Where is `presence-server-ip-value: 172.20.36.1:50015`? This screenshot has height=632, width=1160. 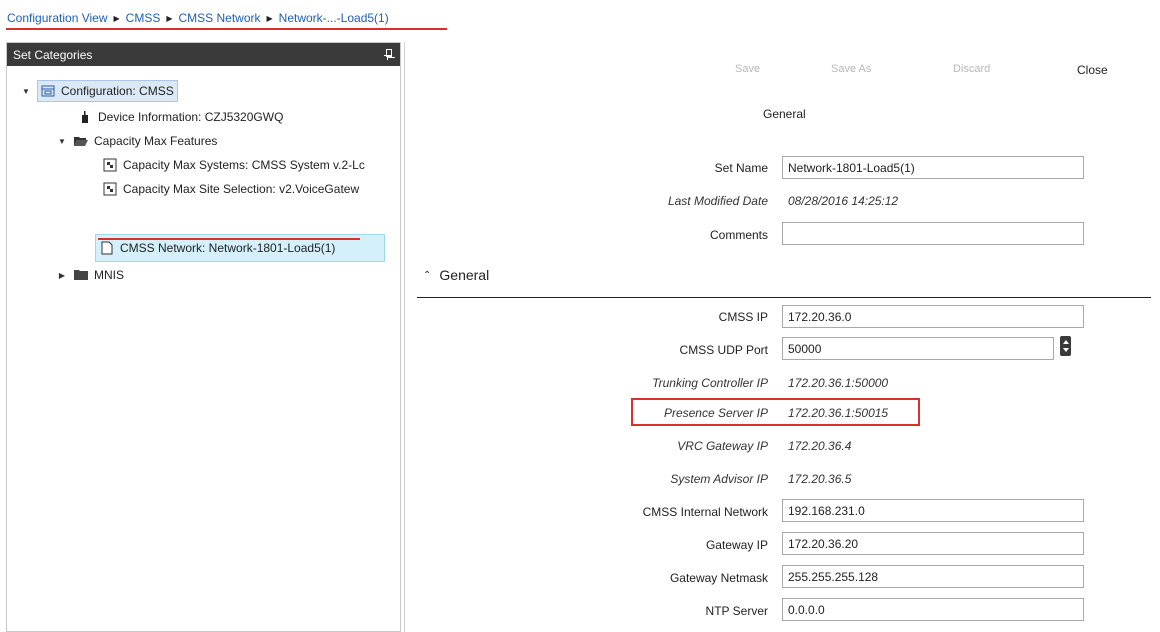
presence-server-ip-value: 172.20.36.1:50015 is located at coordinates (838, 413).